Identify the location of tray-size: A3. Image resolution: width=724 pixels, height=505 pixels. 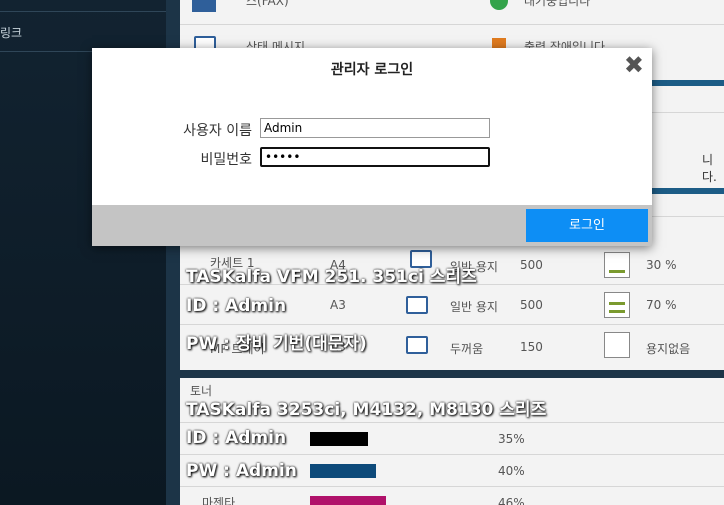
(338, 305).